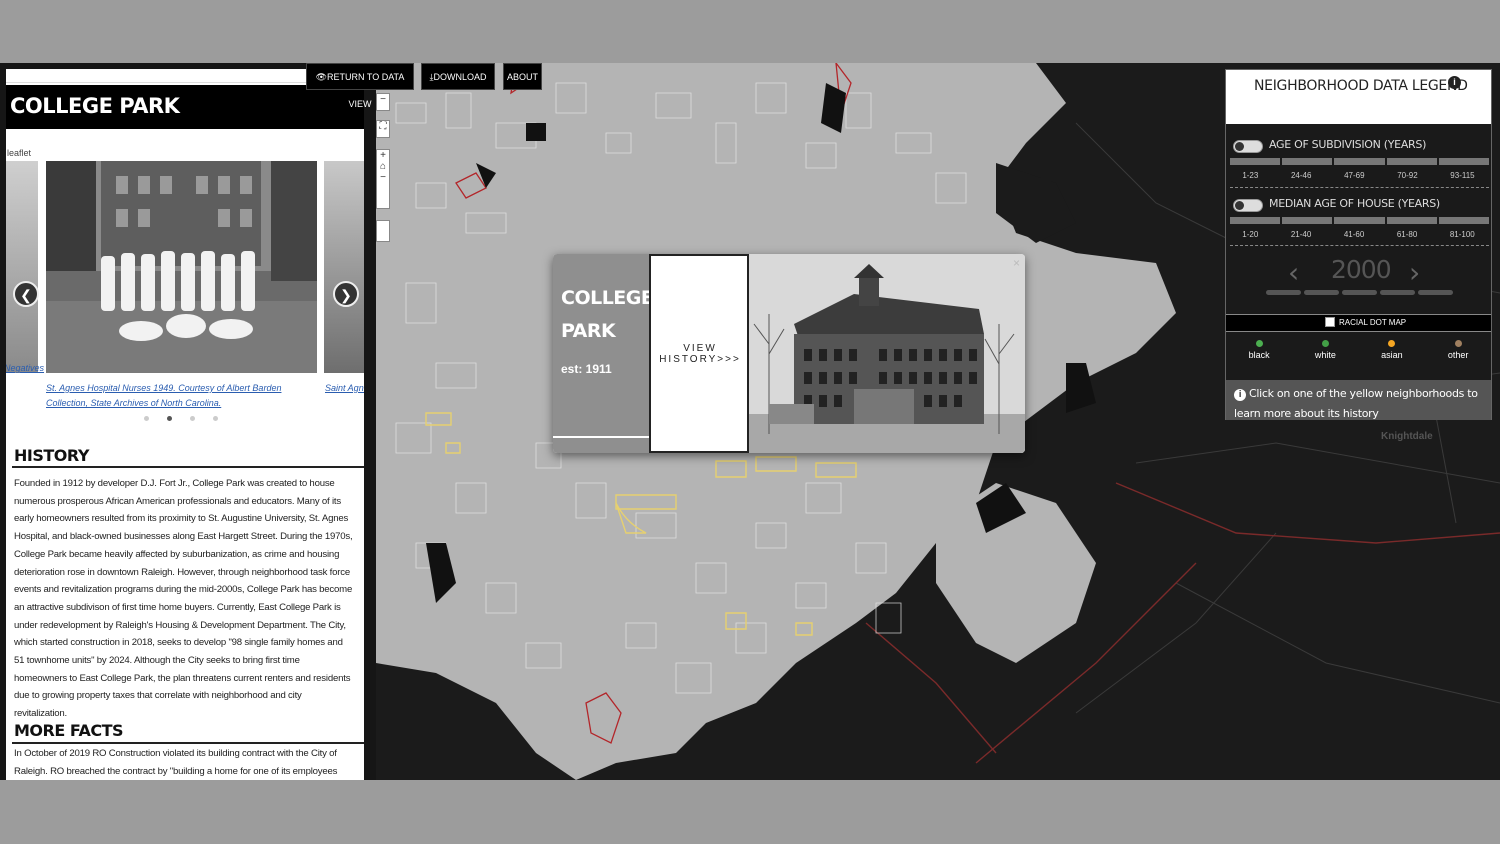 The image size is (1500, 844). I want to click on zoom-control: + ⌂ −, so click(383, 179).